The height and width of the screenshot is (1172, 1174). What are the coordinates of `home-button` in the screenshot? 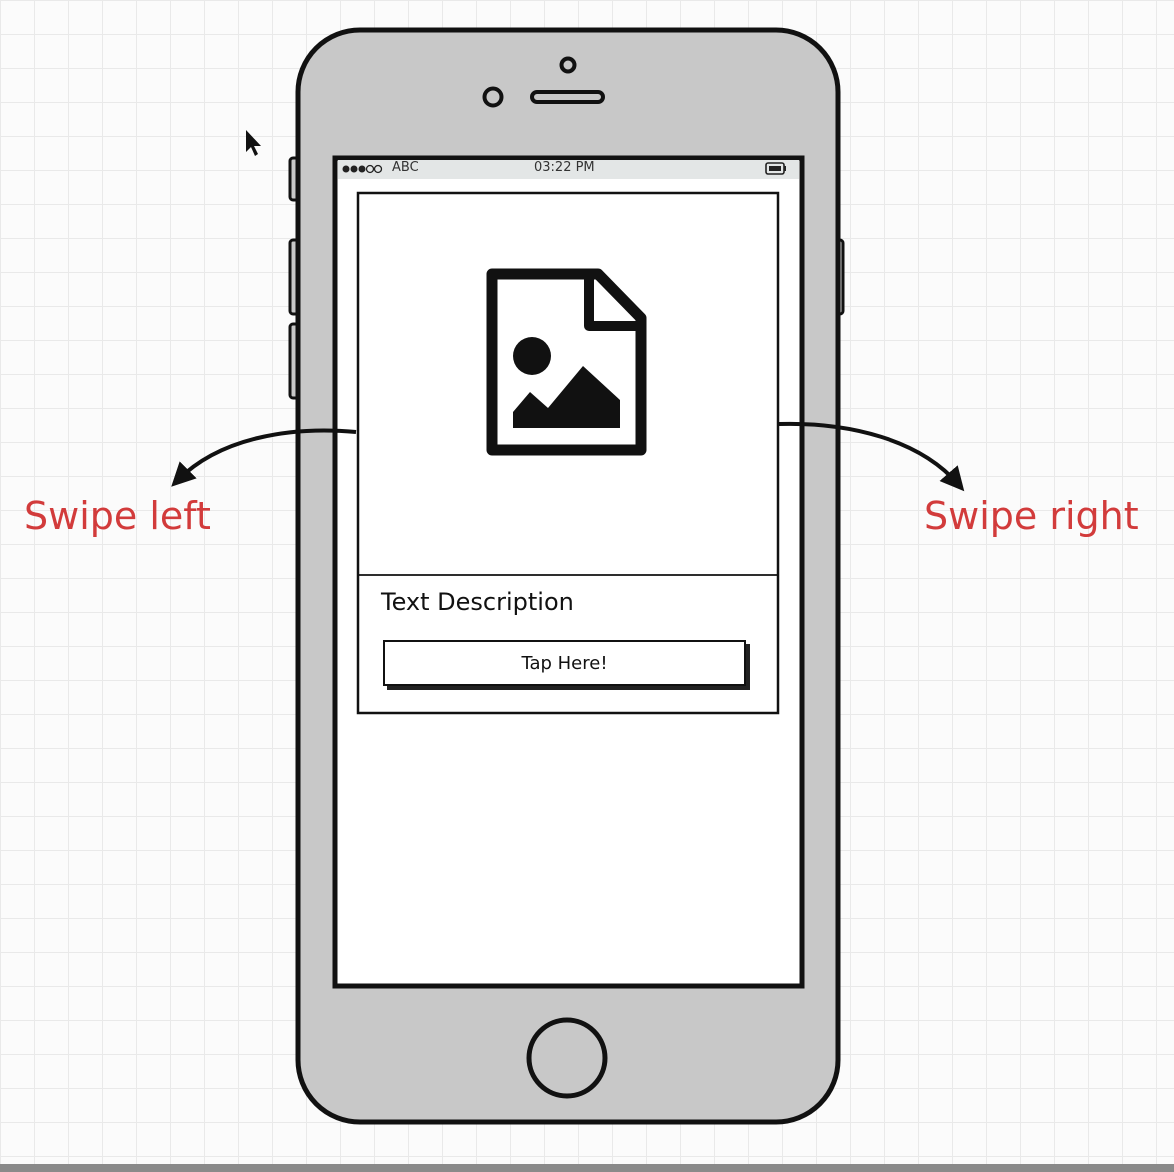 It's located at (567, 1058).